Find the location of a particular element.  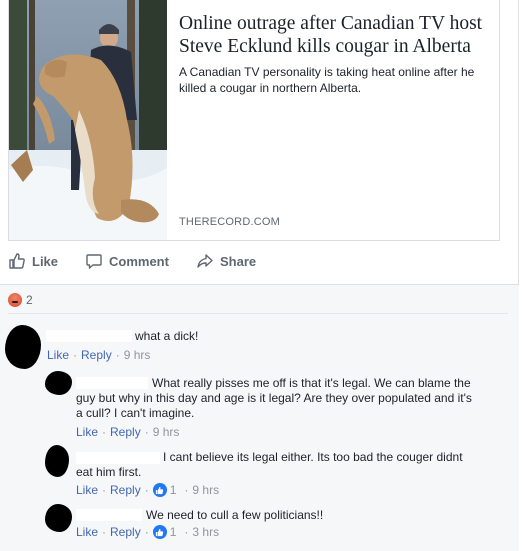

comment-timestamp: 9 hrs is located at coordinates (137, 355).